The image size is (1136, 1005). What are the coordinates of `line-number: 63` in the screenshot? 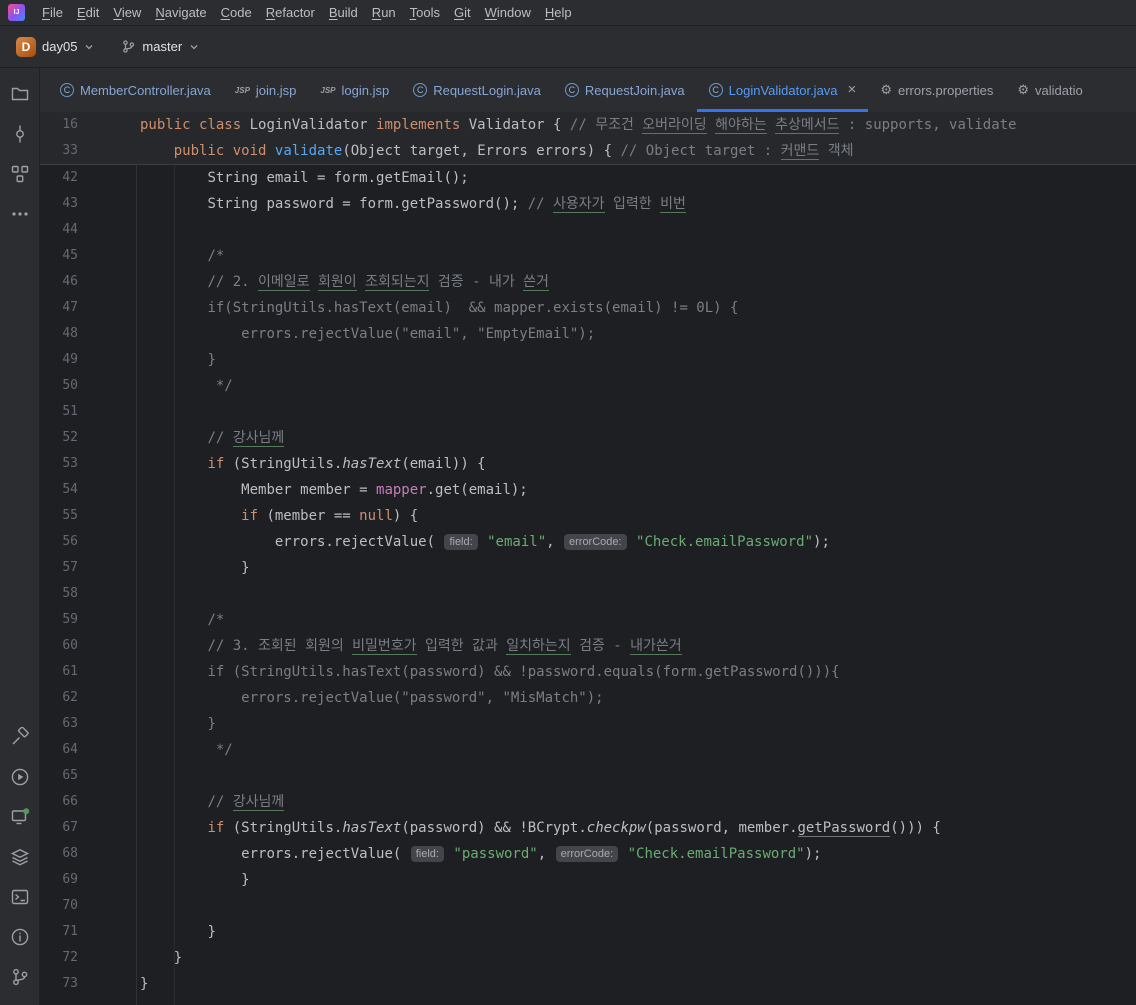 It's located at (62, 724).